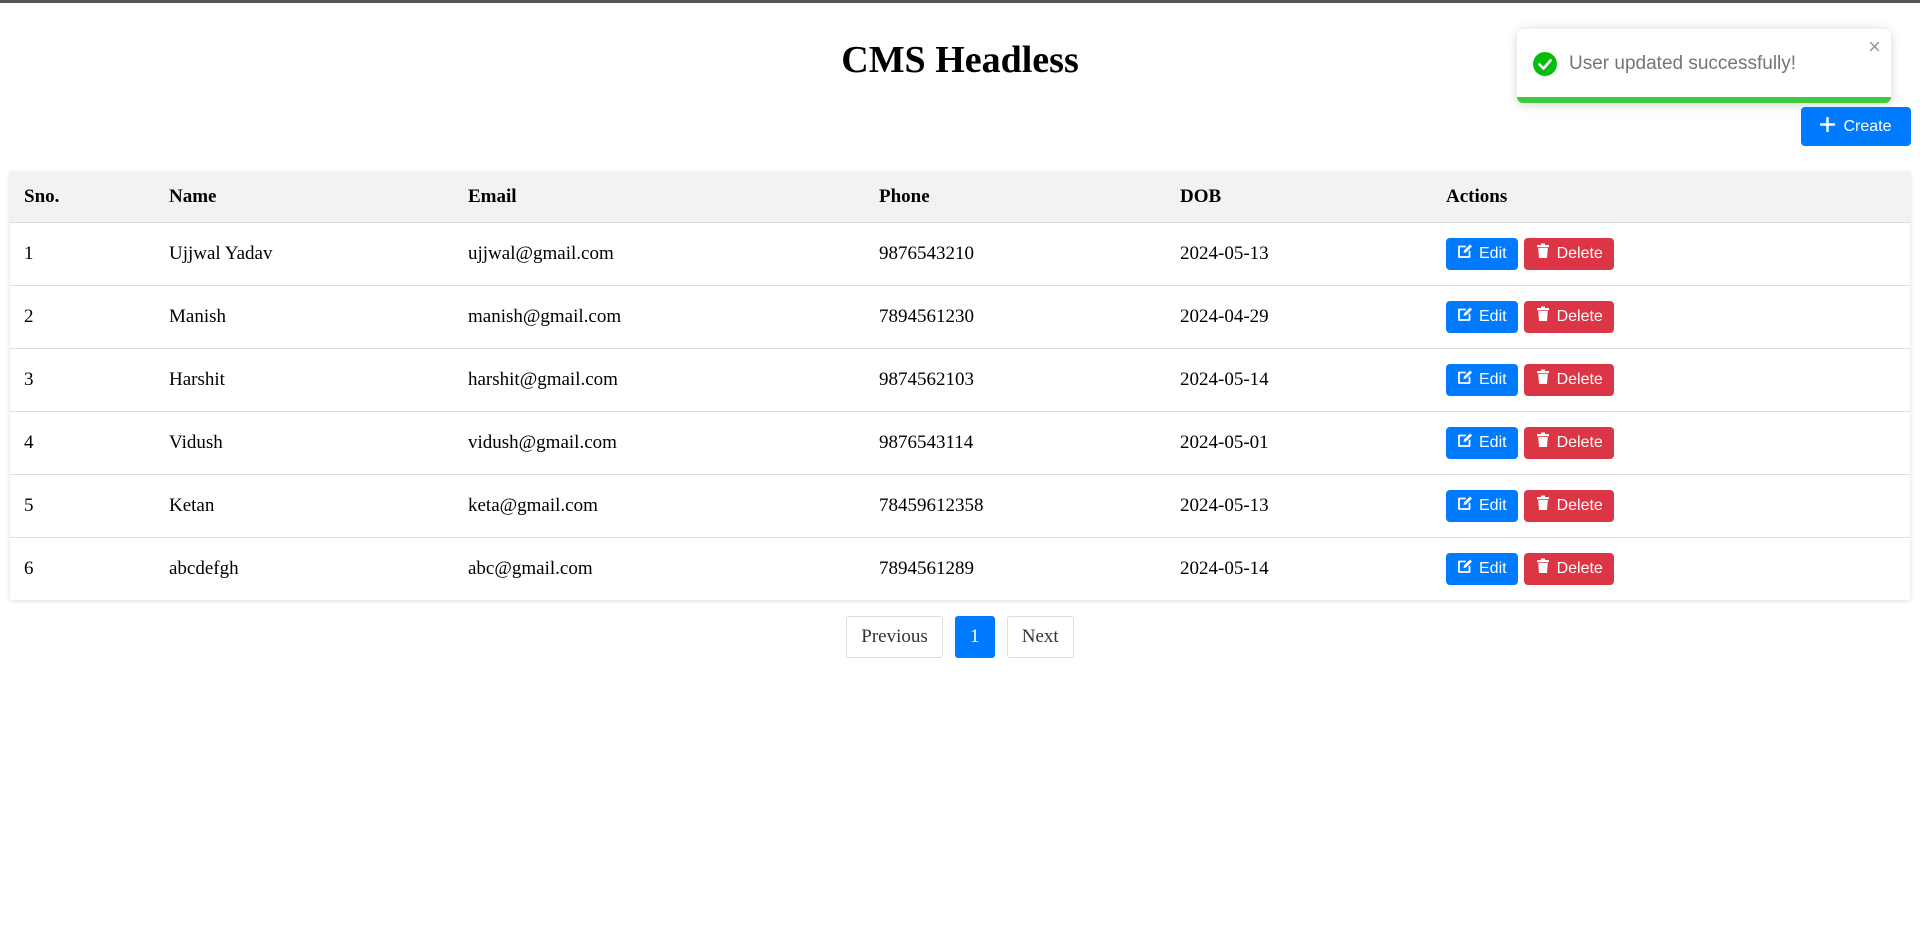 This screenshot has width=1920, height=939. Describe the element at coordinates (204, 568) in the screenshot. I see `cell-name: abcdefgh` at that location.